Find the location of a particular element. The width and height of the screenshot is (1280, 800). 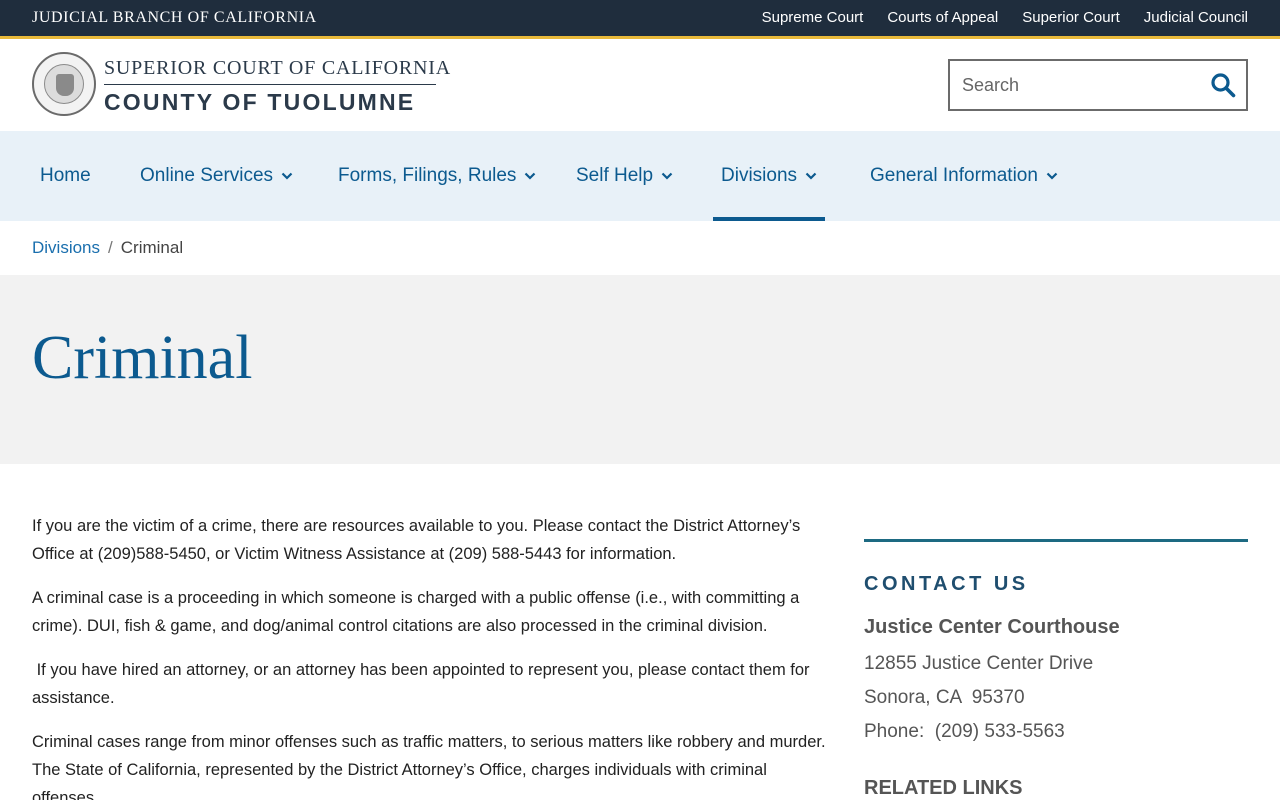

logo-title-line2: COUNTY OF TUOLUMNE is located at coordinates (259, 102).